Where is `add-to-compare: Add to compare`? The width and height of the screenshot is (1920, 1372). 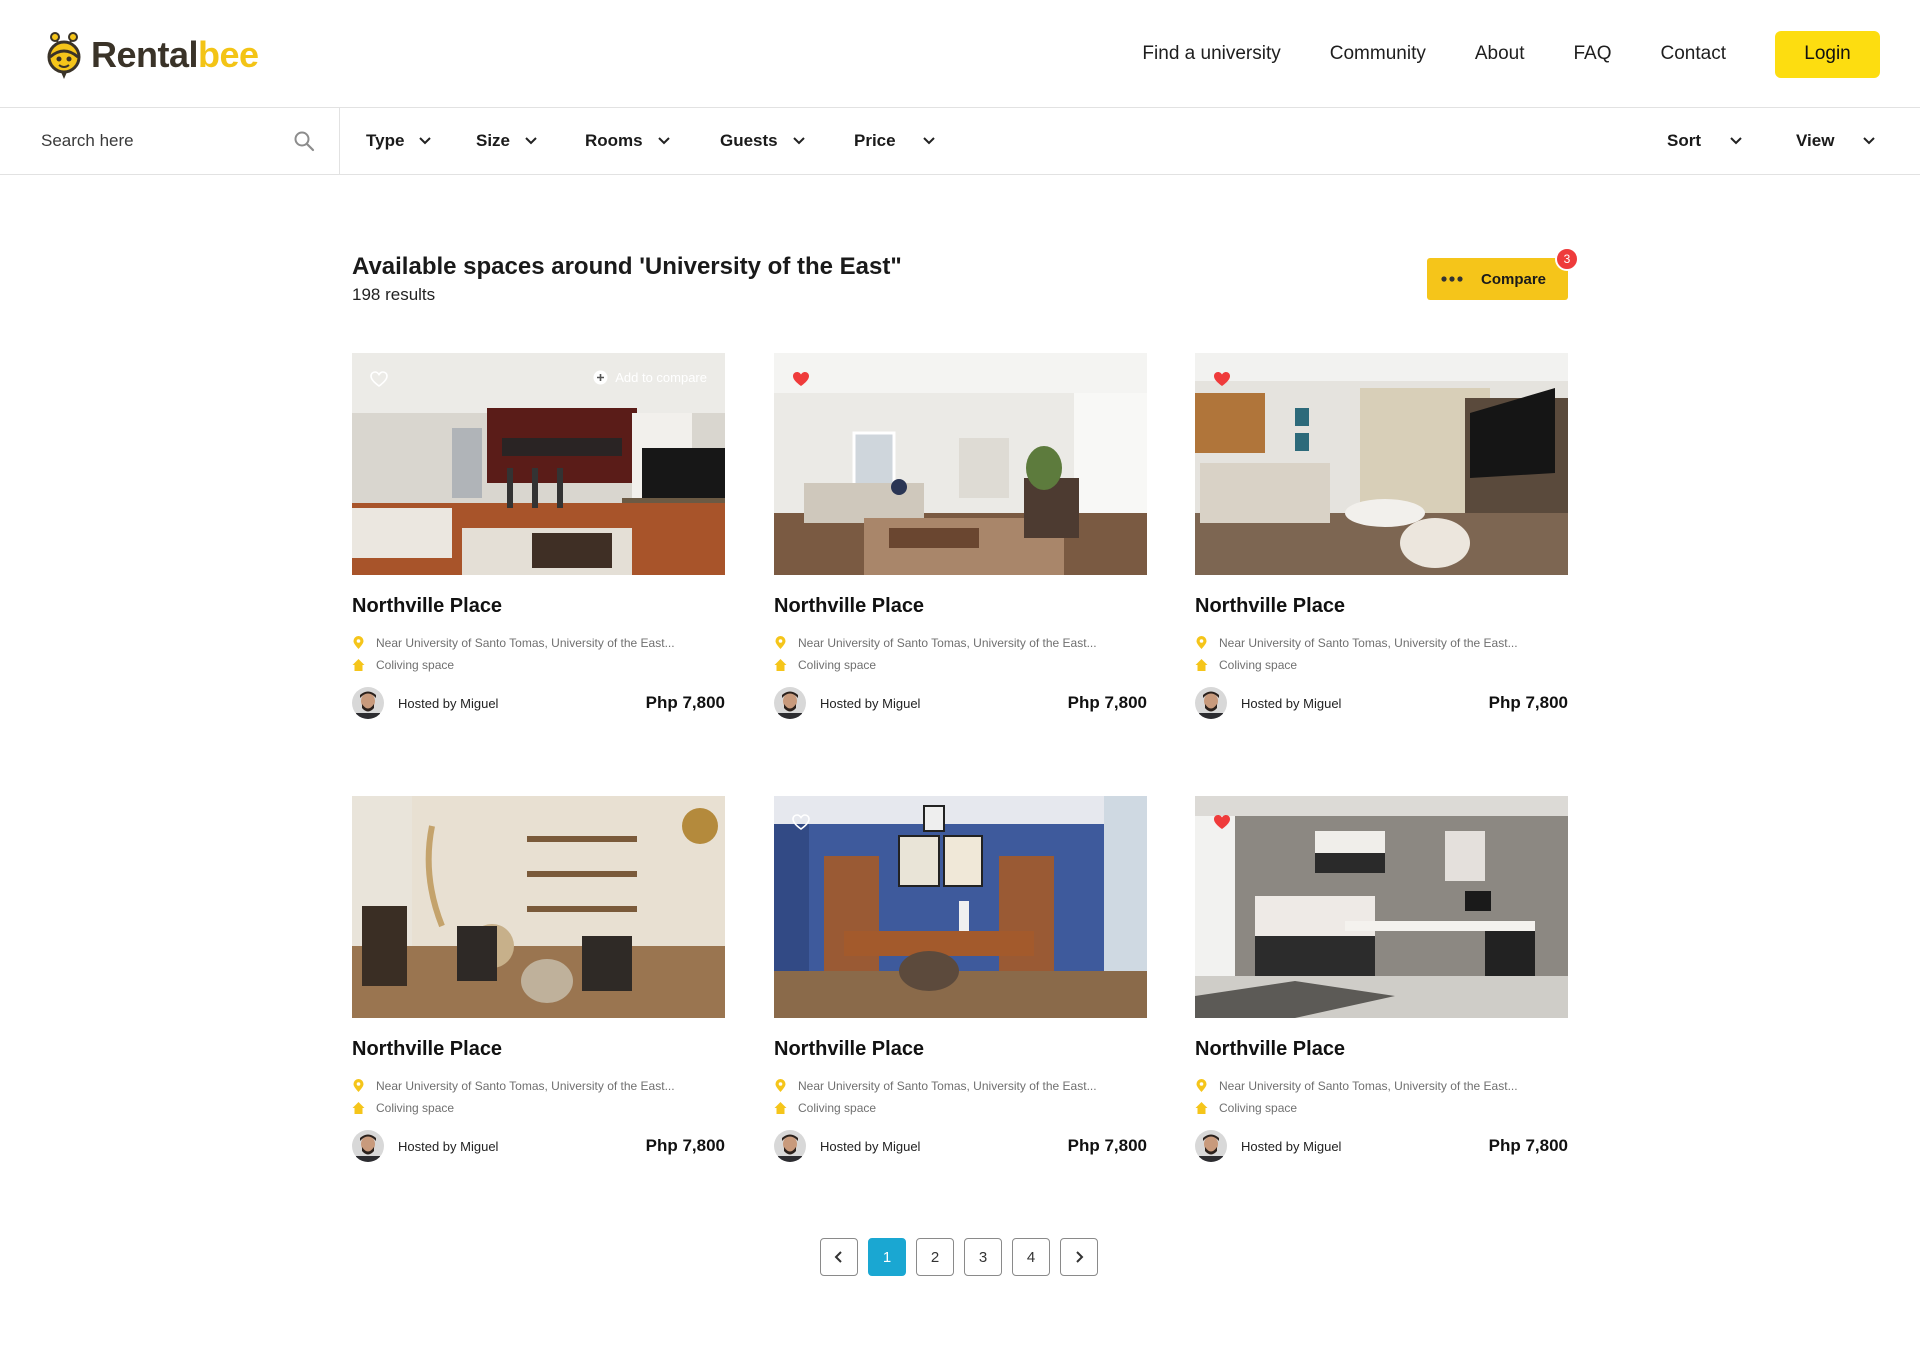 add-to-compare: Add to compare is located at coordinates (650, 377).